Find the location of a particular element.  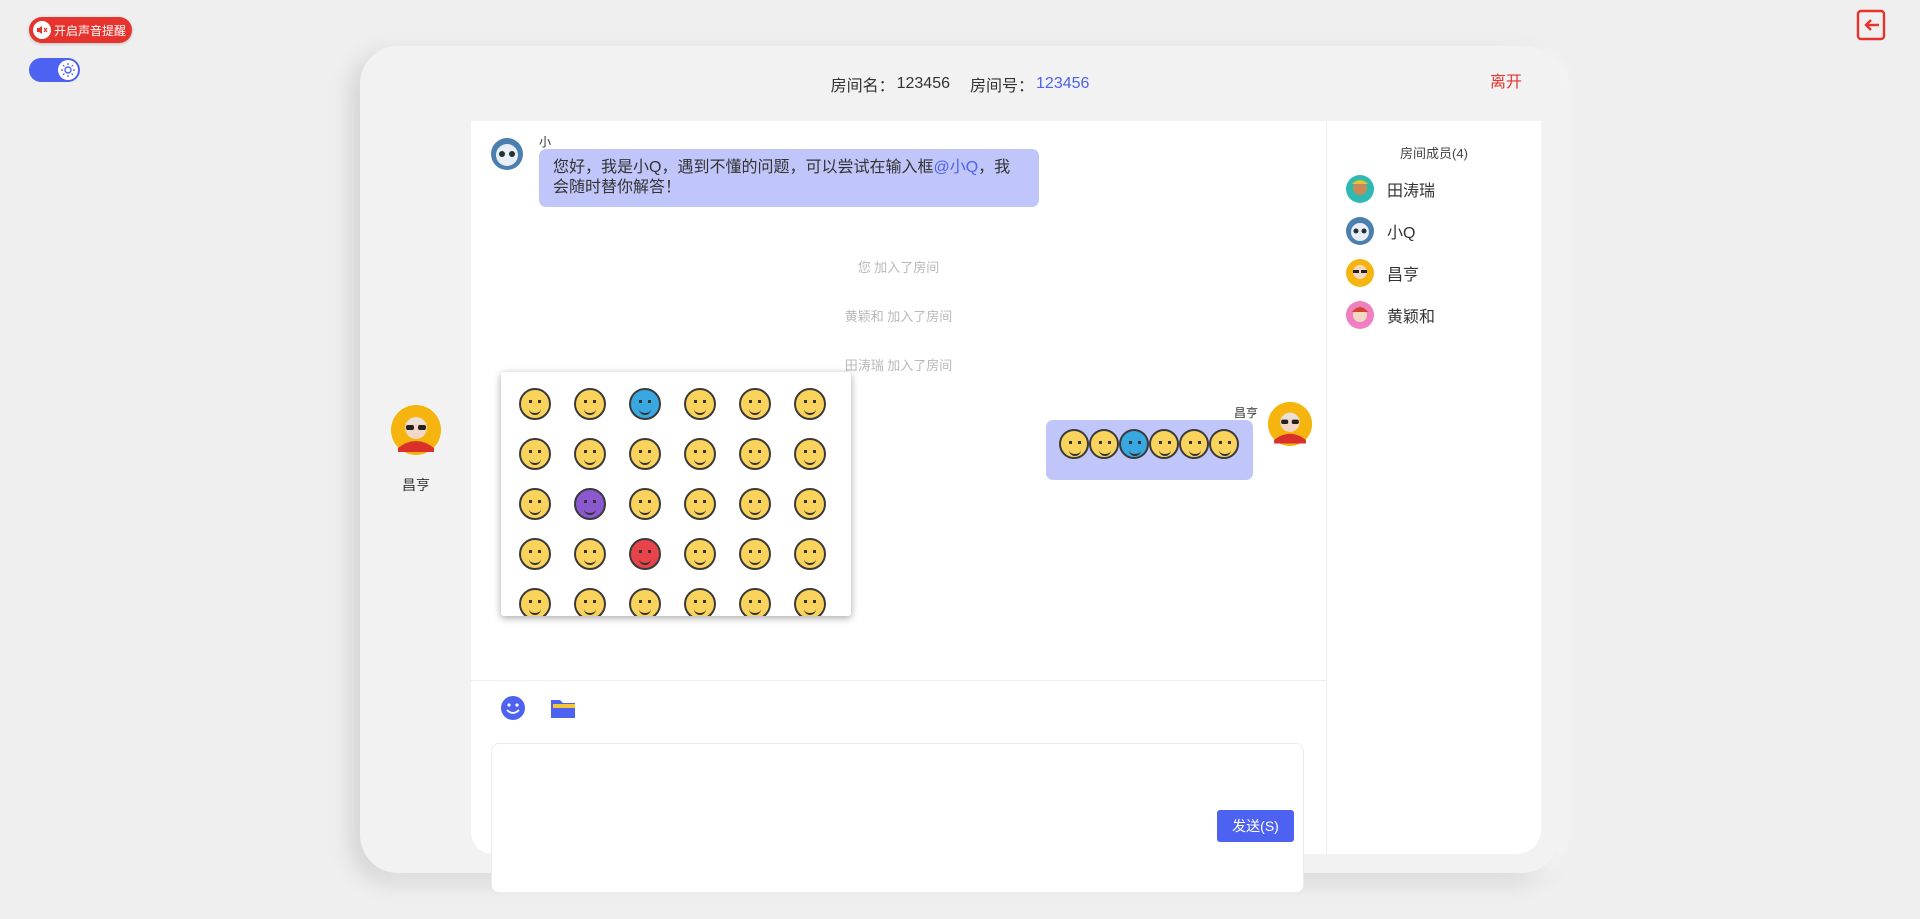

sound-reminder-button: 开启声音提醒 is located at coordinates (81, 30).